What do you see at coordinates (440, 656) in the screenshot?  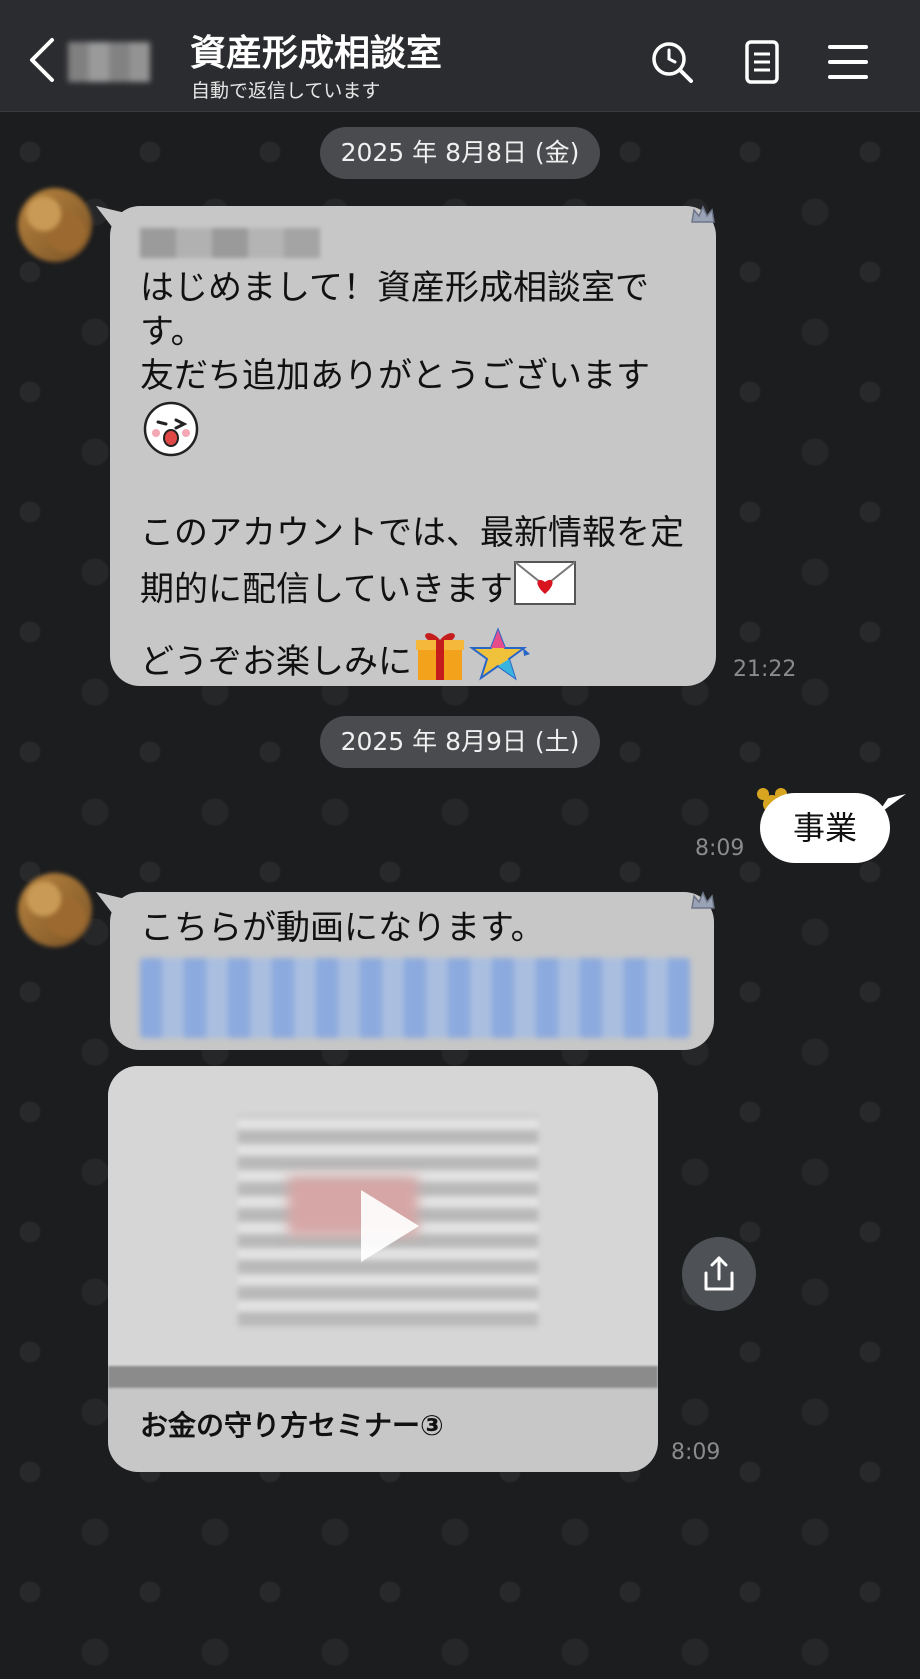 I see `gift-icon` at bounding box center [440, 656].